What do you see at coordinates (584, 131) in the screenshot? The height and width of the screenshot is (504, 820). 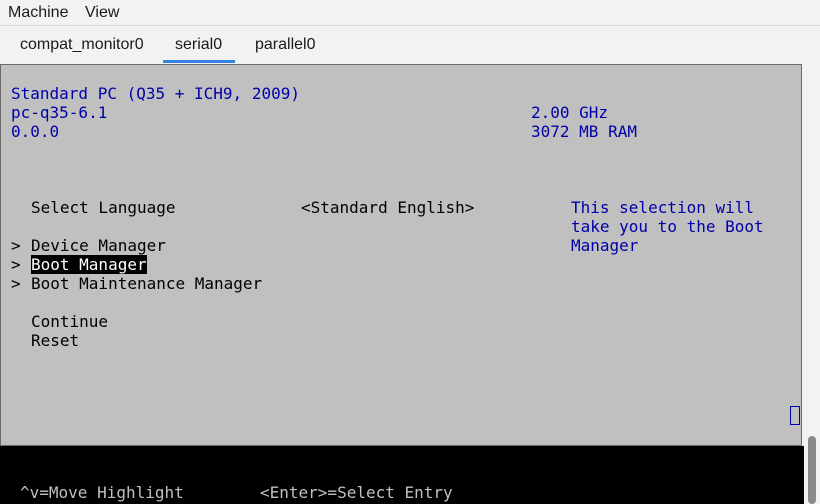 I see `ram-size: 3072 MB RAM` at bounding box center [584, 131].